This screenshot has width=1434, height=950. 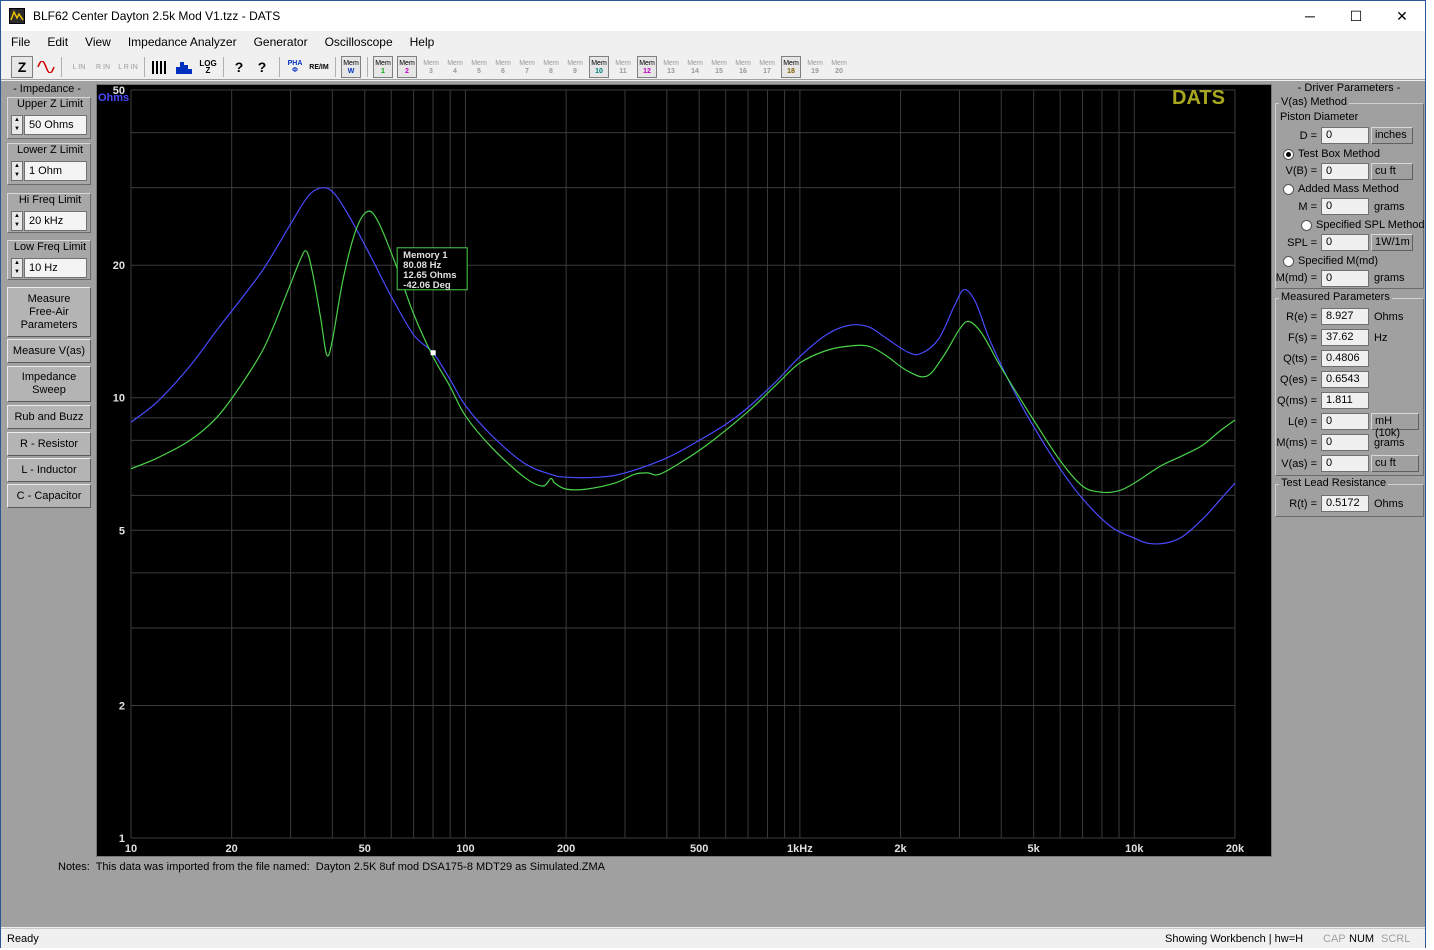 What do you see at coordinates (1345, 316) in the screenshot?
I see `measured-param-value: 8.927` at bounding box center [1345, 316].